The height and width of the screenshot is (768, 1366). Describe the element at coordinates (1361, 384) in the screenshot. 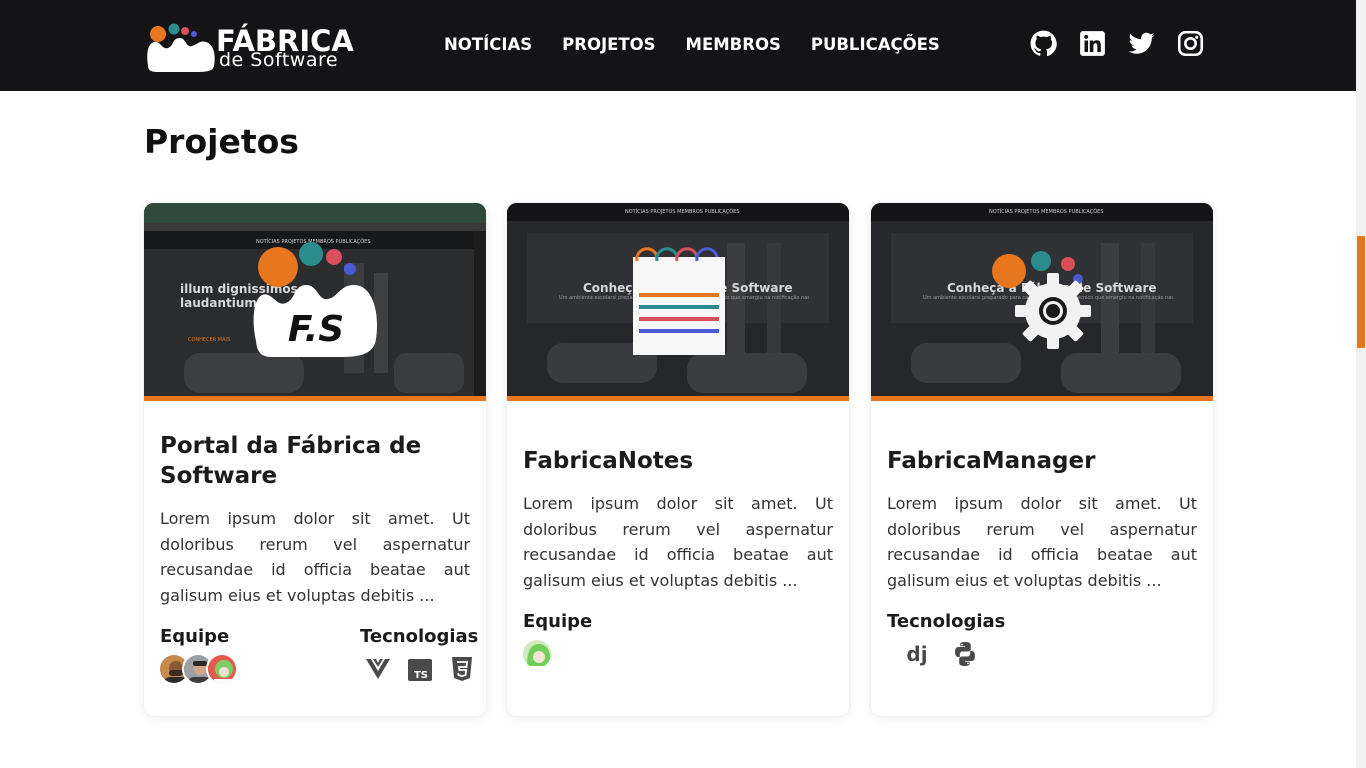

I see `scrollbar-track` at that location.